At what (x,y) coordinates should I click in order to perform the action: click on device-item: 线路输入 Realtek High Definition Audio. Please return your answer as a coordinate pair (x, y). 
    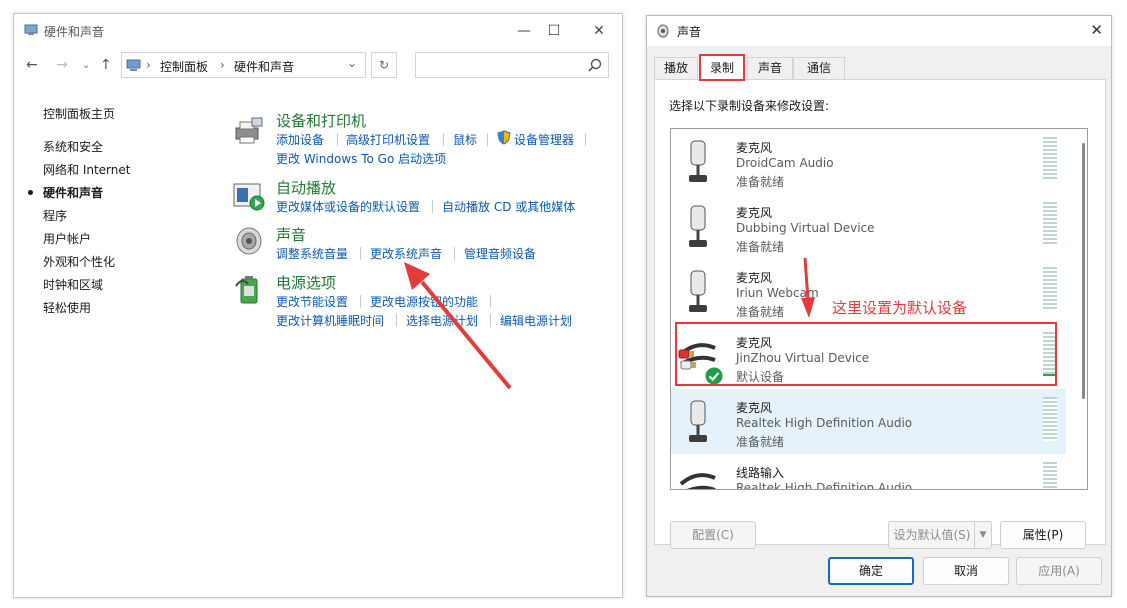
    Looking at the image, I should click on (868, 471).